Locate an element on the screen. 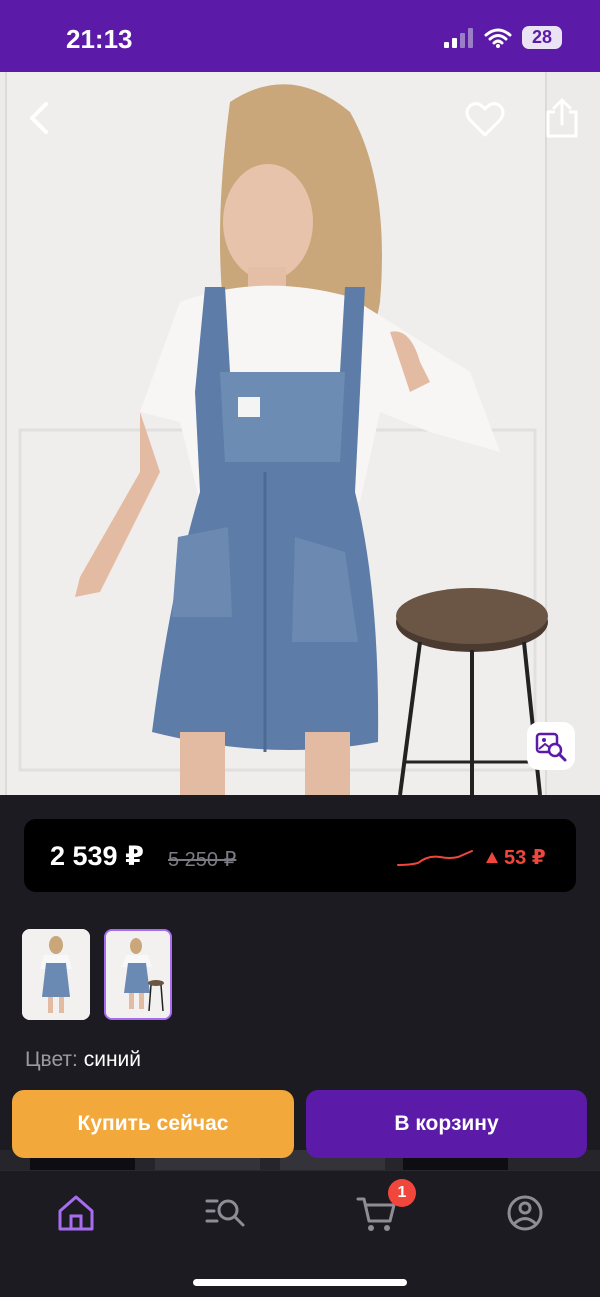  image-search-button is located at coordinates (551, 746).